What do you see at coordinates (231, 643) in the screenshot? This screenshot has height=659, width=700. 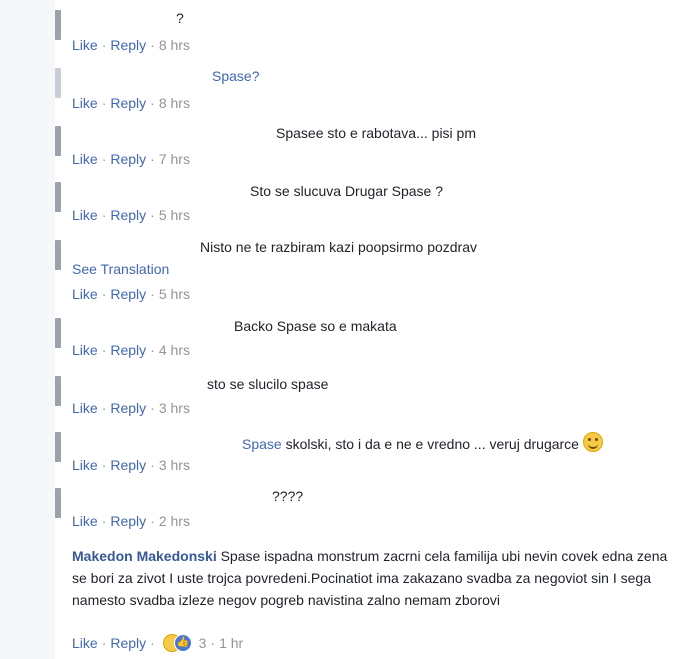 I see `timestamp: 1 hr` at bounding box center [231, 643].